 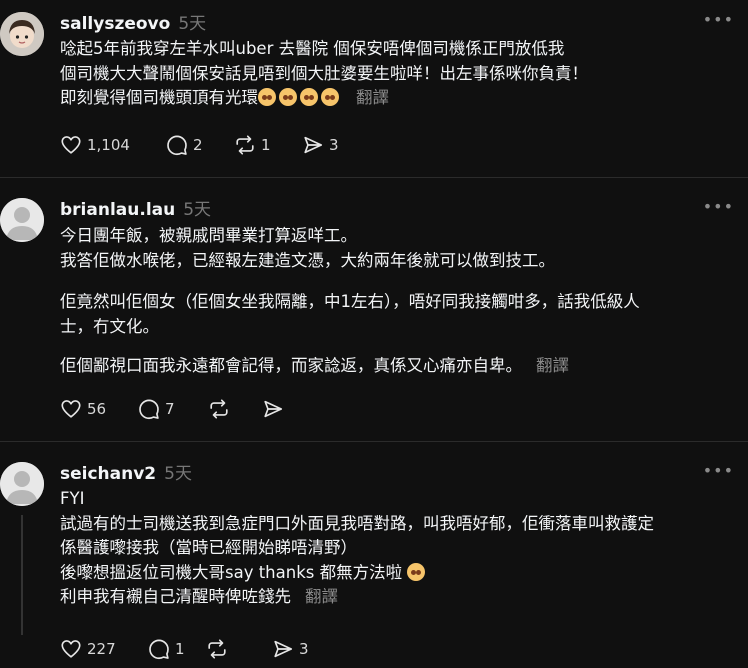 What do you see at coordinates (307, 260) in the screenshot?
I see `text-line: 我答佢做水喉佬，已經報左建造文憑，大約兩年後就可以做到技工。` at bounding box center [307, 260].